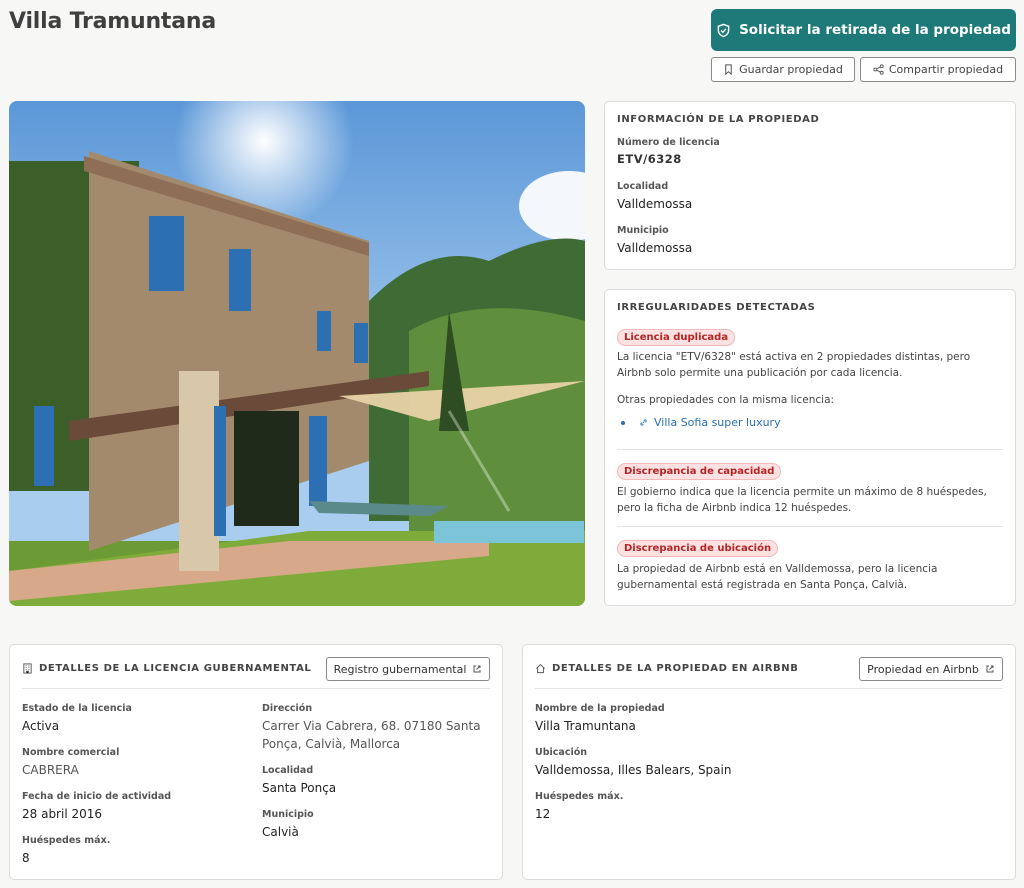 The width and height of the screenshot is (1024, 888). What do you see at coordinates (649, 159) in the screenshot?
I see `license-number-value: ETV/6328` at bounding box center [649, 159].